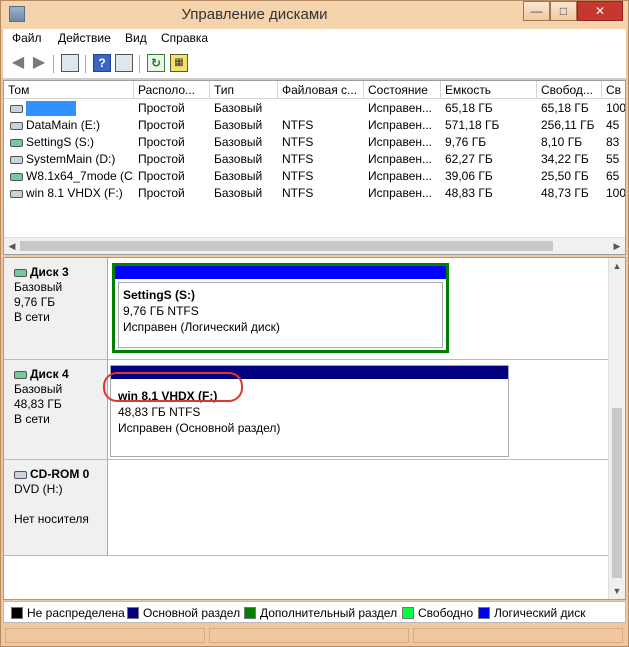 Image resolution: width=629 pixels, height=647 pixels. Describe the element at coordinates (565, 159) in the screenshot. I see `free-cell: 34,22 ГБ` at that location.